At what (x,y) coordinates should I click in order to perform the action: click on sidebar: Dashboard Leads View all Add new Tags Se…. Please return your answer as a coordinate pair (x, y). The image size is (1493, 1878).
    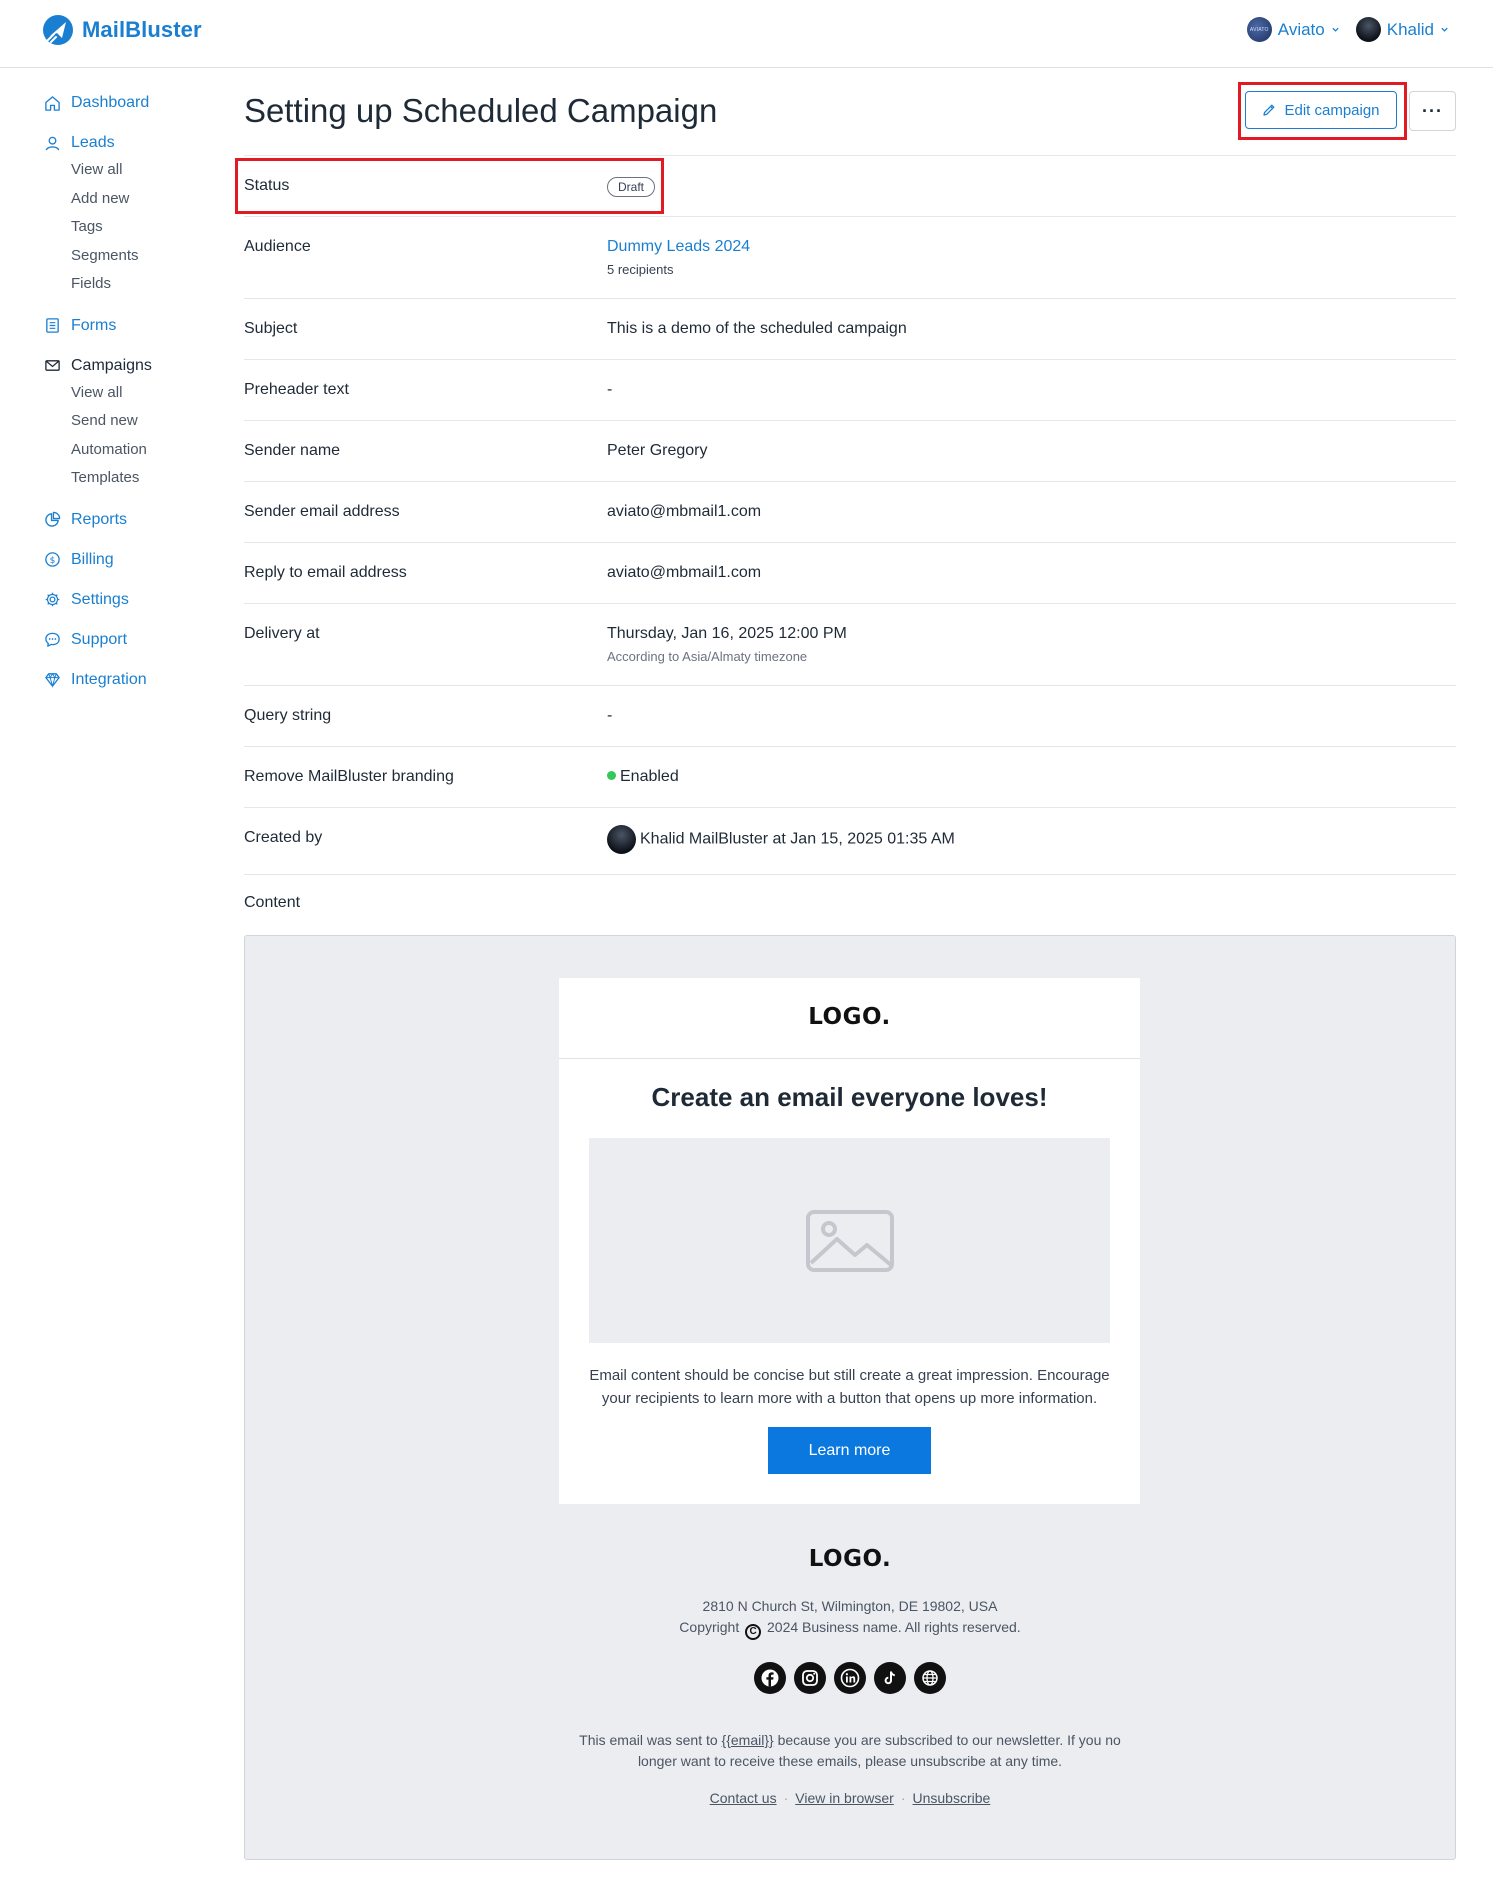
    Looking at the image, I should click on (134, 391).